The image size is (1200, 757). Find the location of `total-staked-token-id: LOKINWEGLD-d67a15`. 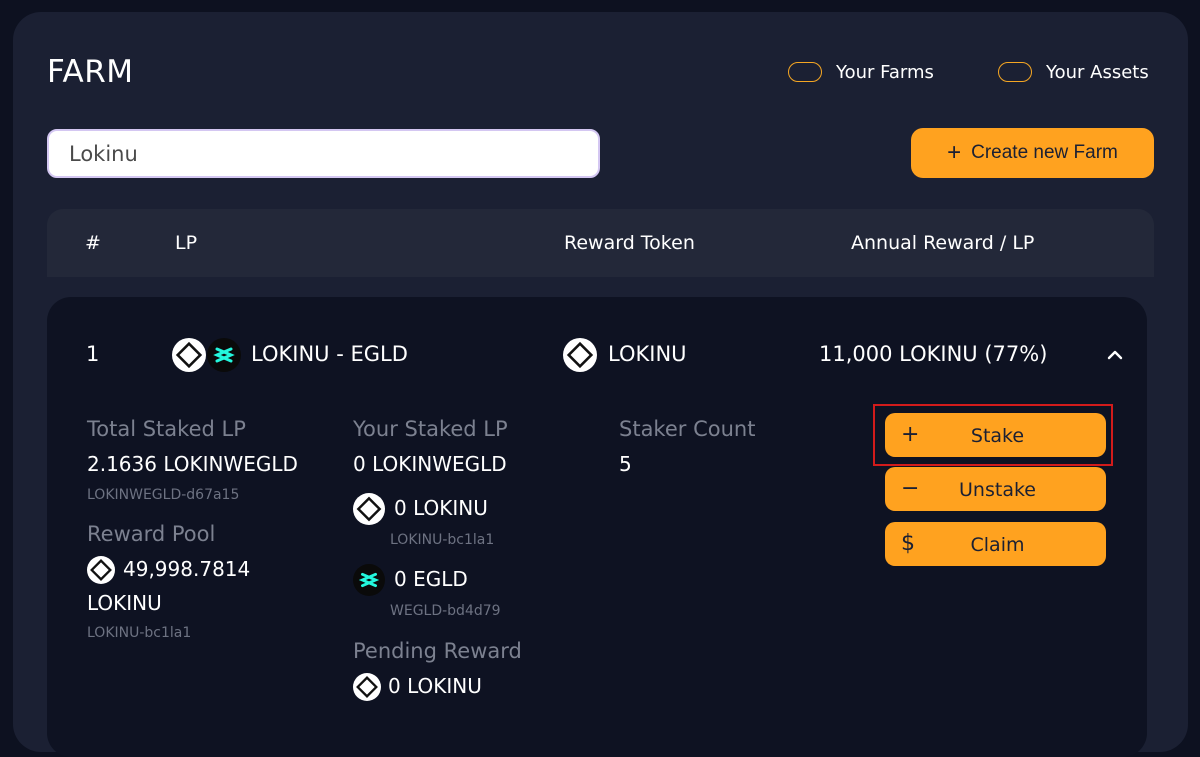

total-staked-token-id: LOKINWEGLD-d67a15 is located at coordinates (163, 495).